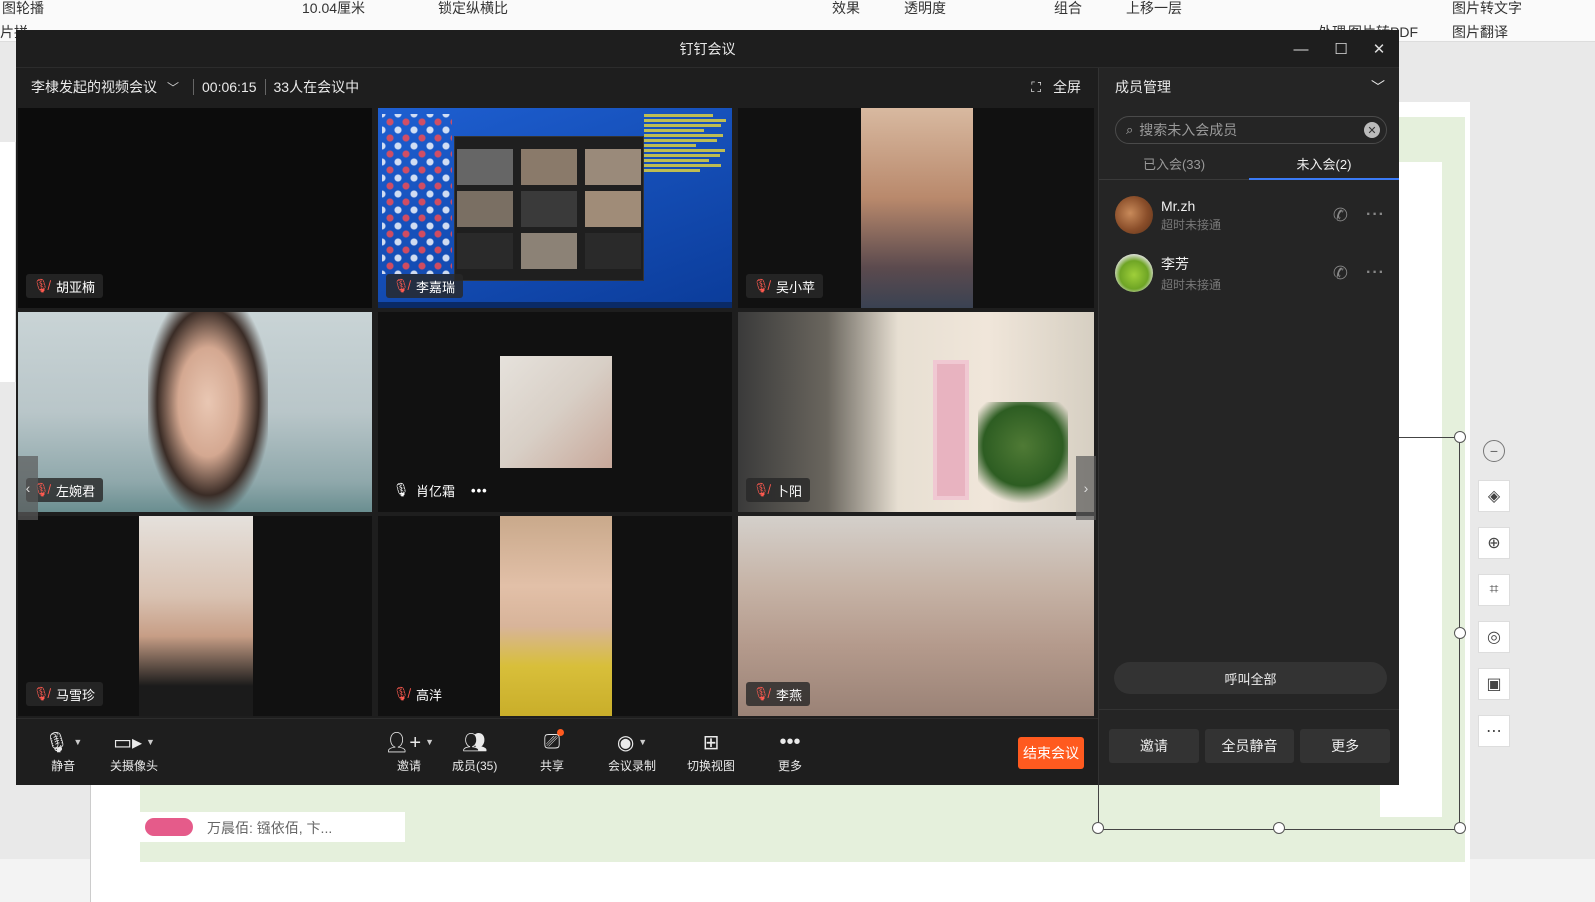 The width and height of the screenshot is (1595, 902). I want to click on panel-more-button: 更多, so click(1345, 746).